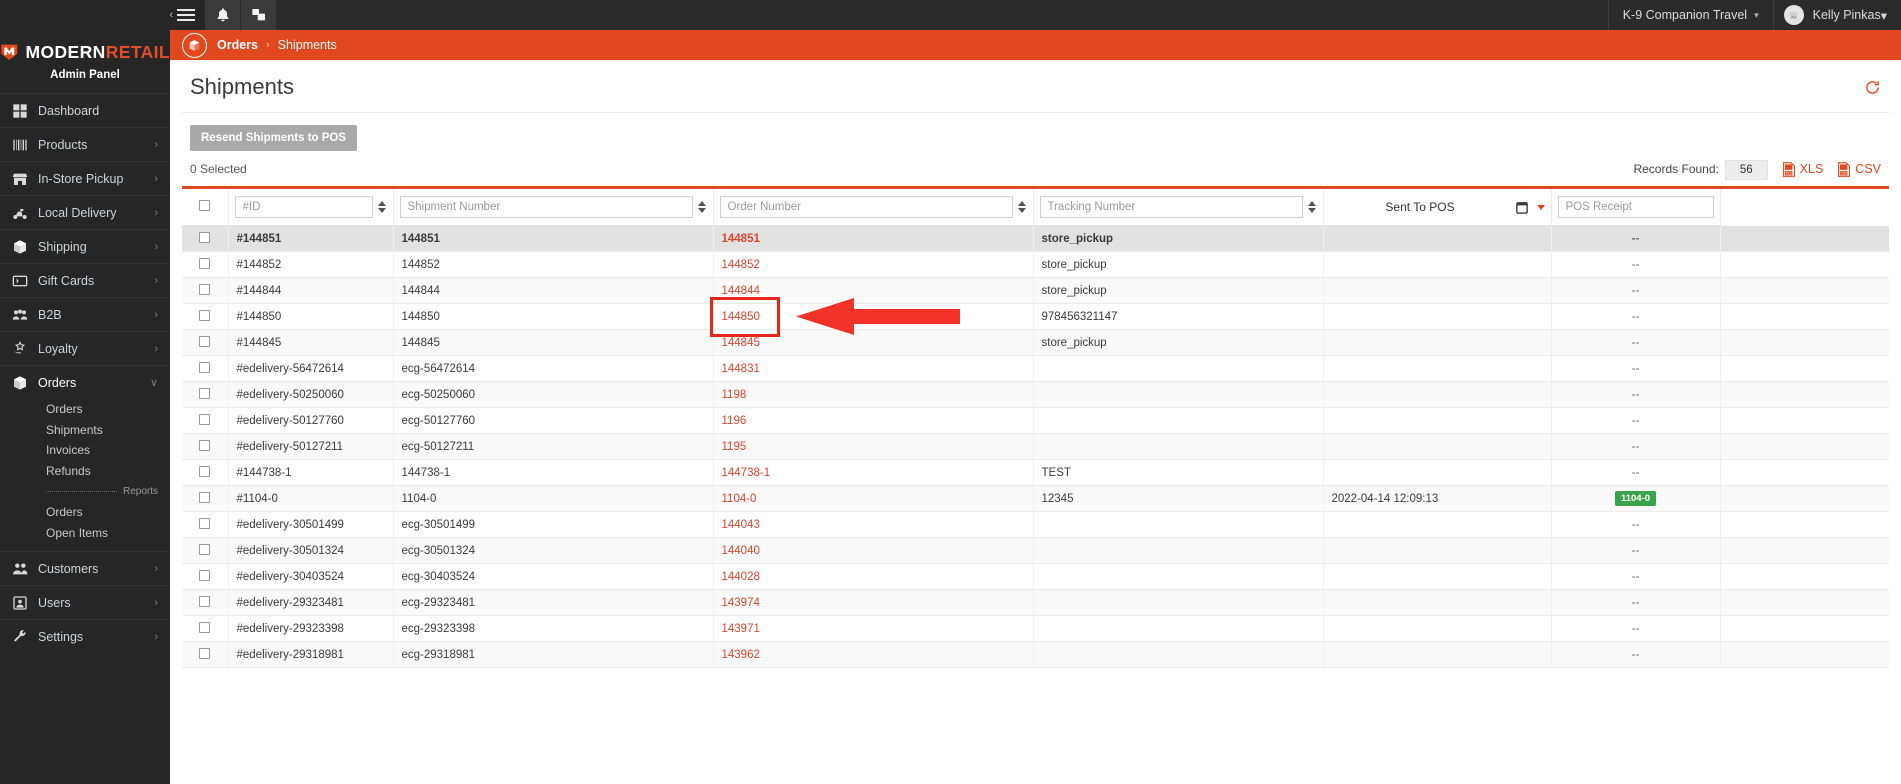  I want to click on cell-order-number: 143971, so click(873, 628).